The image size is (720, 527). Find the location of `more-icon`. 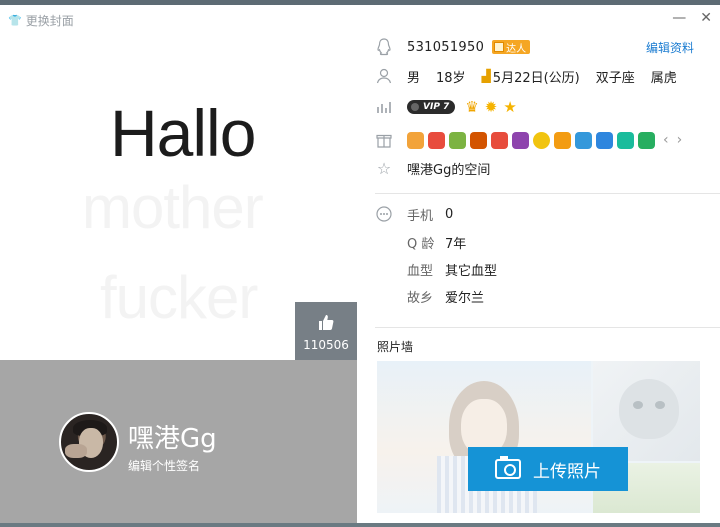

more-icon is located at coordinates (384, 214).